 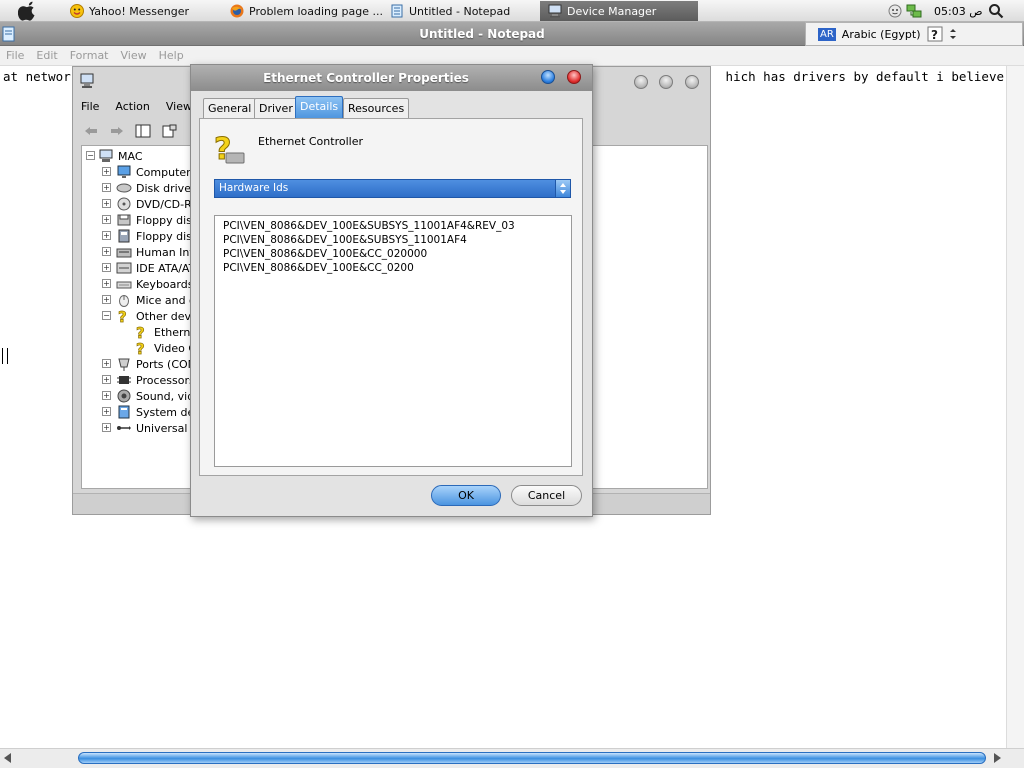 What do you see at coordinates (230, 108) in the screenshot?
I see `tab-general: General` at bounding box center [230, 108].